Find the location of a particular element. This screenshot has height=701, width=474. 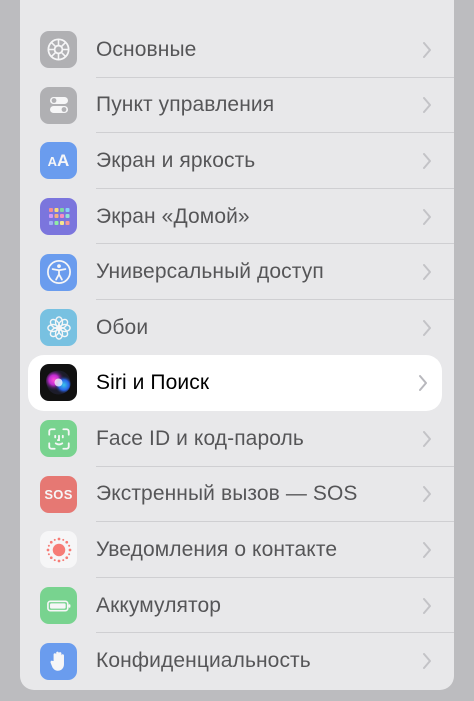

settings-row-label: Экран «Домой» is located at coordinates (173, 216).